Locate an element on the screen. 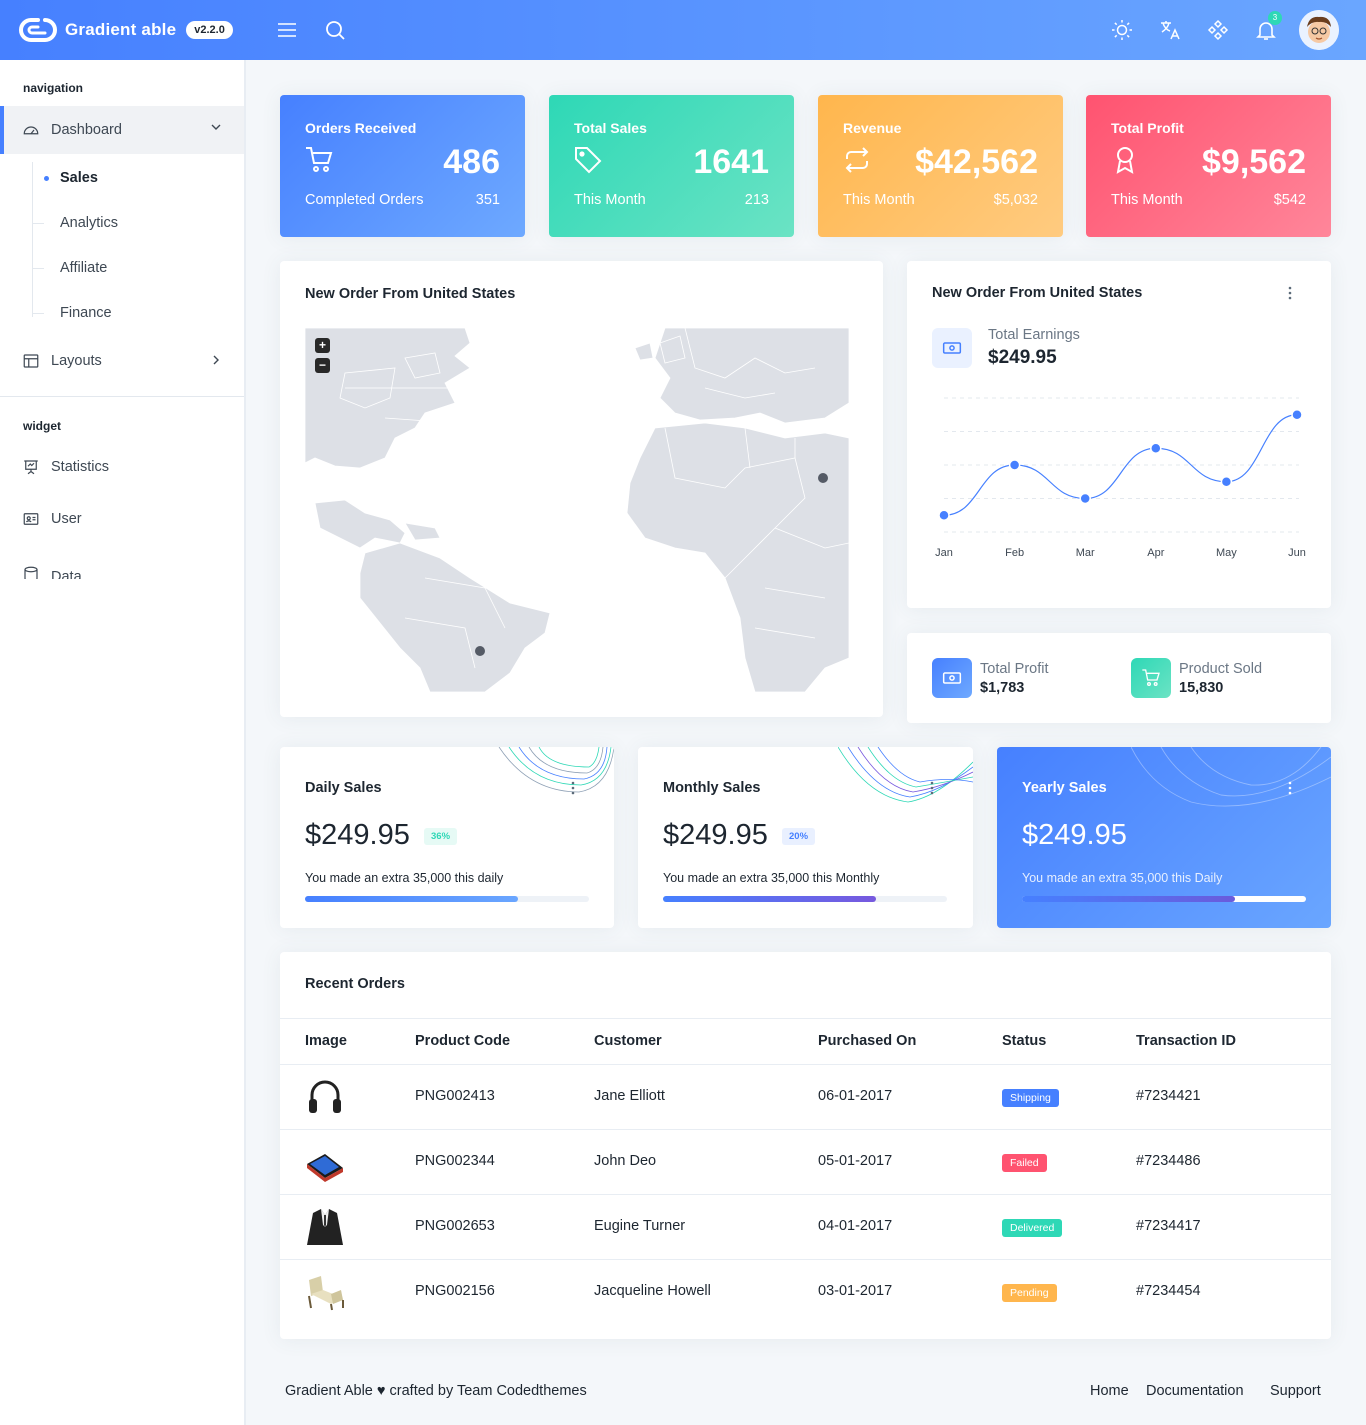 This screenshot has width=1366, height=1425. sidebar-item-label: Data is located at coordinates (66, 574).